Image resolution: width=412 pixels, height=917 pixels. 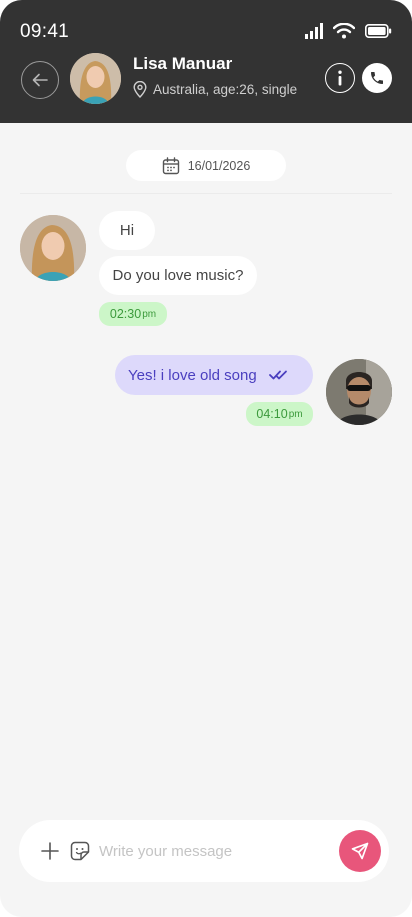 I want to click on info-button, so click(x=340, y=78).